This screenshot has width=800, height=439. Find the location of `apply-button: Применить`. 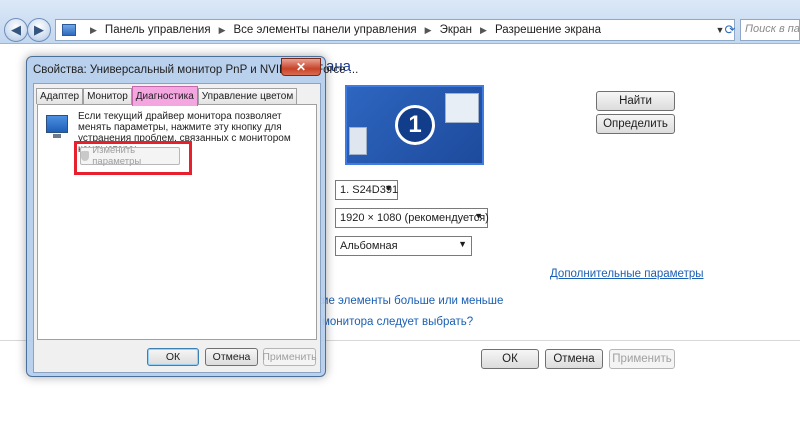

apply-button: Применить is located at coordinates (642, 359).